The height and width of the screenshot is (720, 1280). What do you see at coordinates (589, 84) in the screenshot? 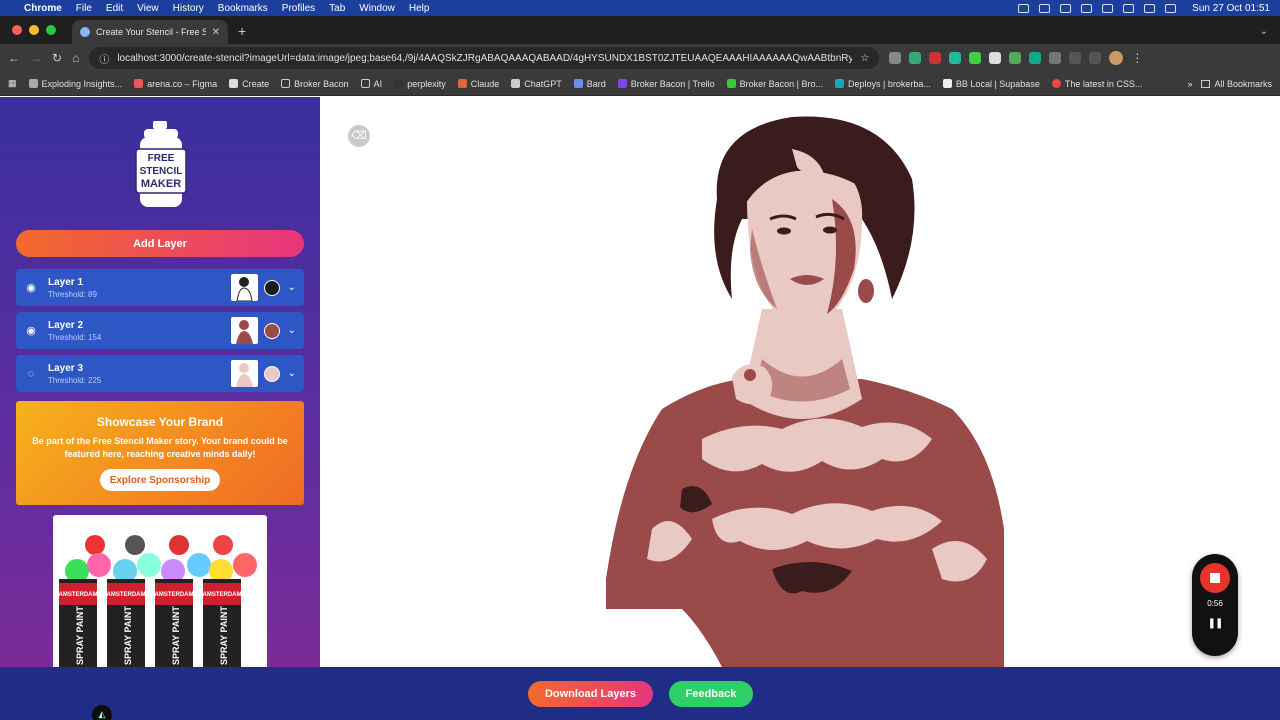
I see `bookmark-item: Bard` at bounding box center [589, 84].